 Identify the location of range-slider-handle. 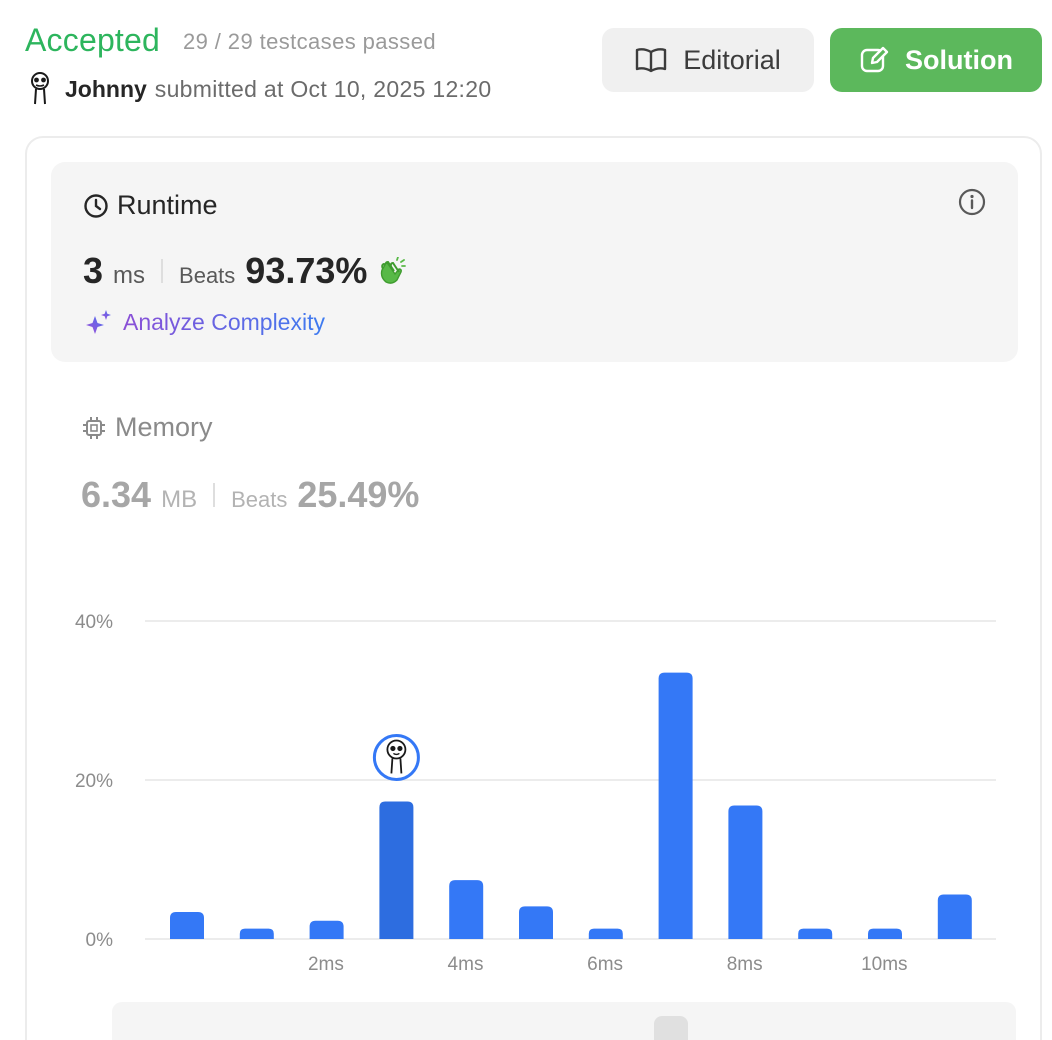
(671, 1028).